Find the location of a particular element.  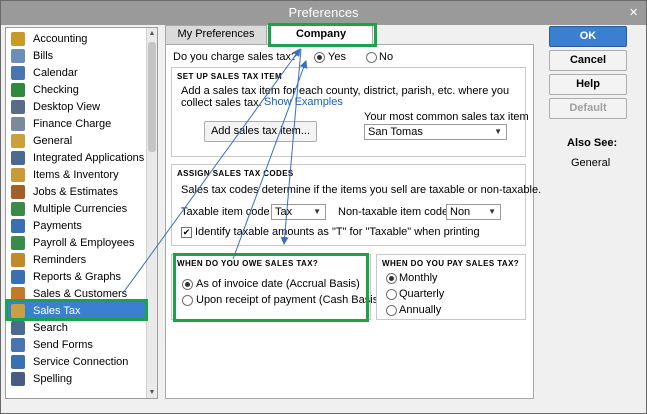

sidebar-item-label: Service Connection is located at coordinates (81, 361).